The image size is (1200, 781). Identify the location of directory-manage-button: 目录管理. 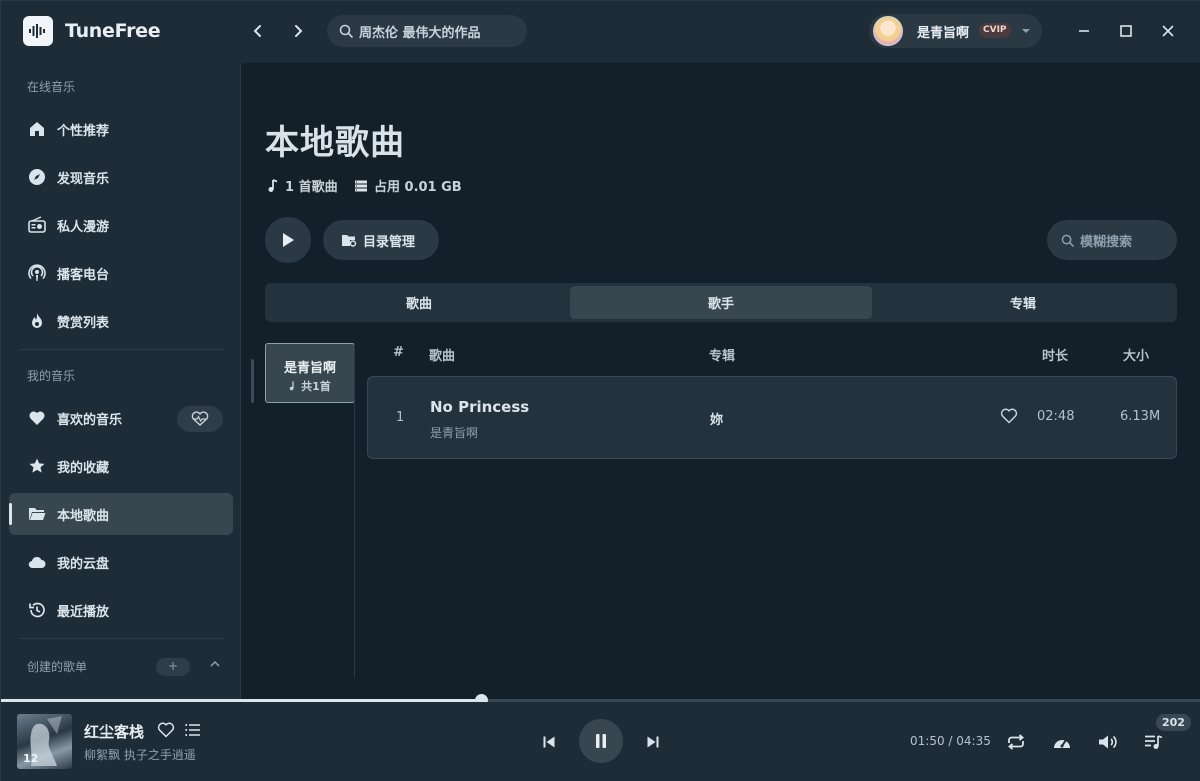
(381, 240).